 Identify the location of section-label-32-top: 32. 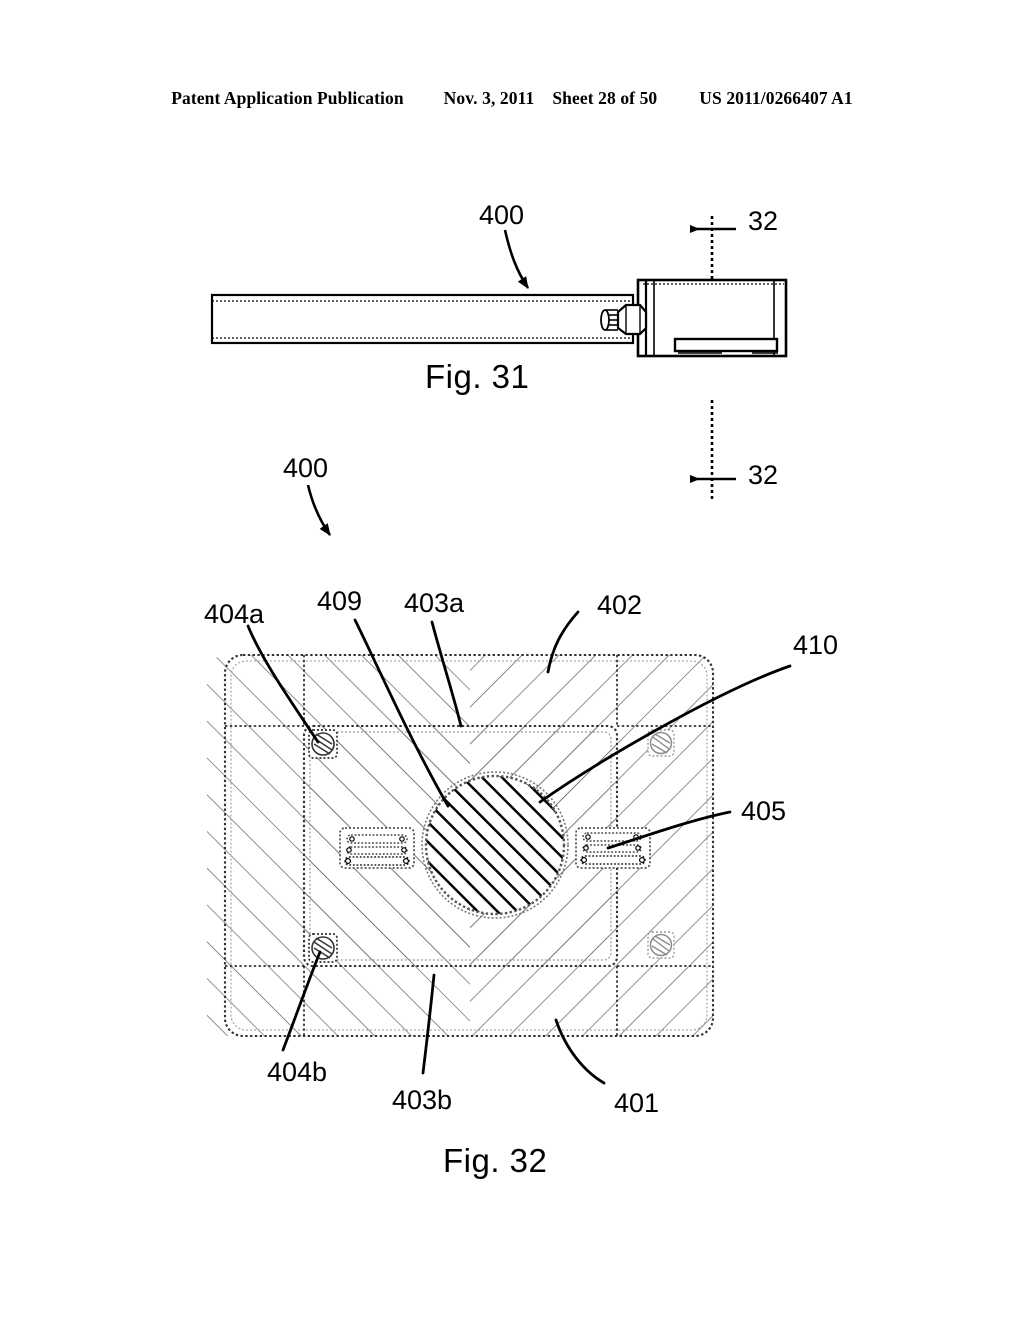
(763, 221).